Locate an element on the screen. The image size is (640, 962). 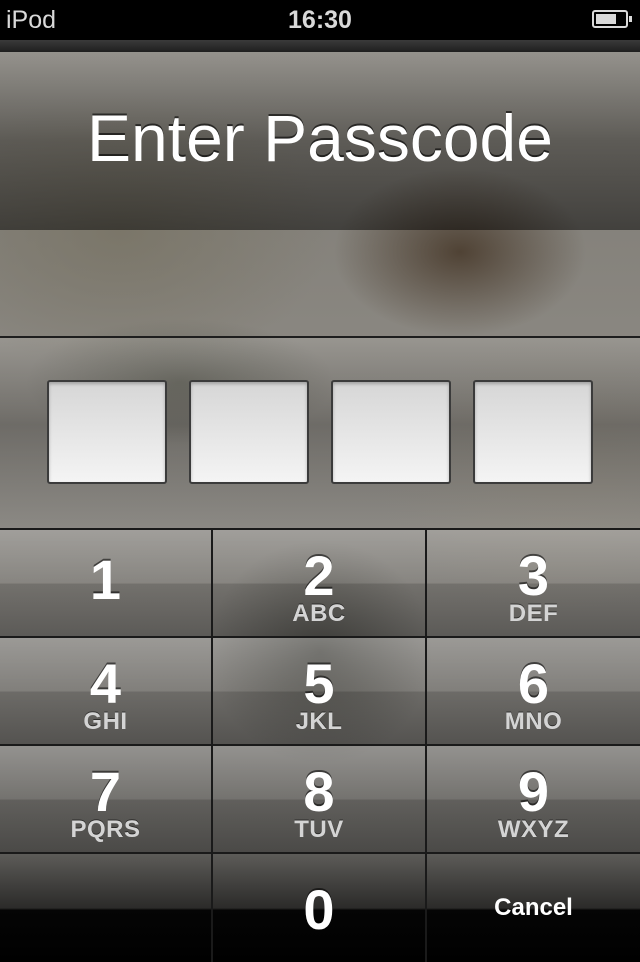
key-letters: WXYZ is located at coordinates (533, 829).